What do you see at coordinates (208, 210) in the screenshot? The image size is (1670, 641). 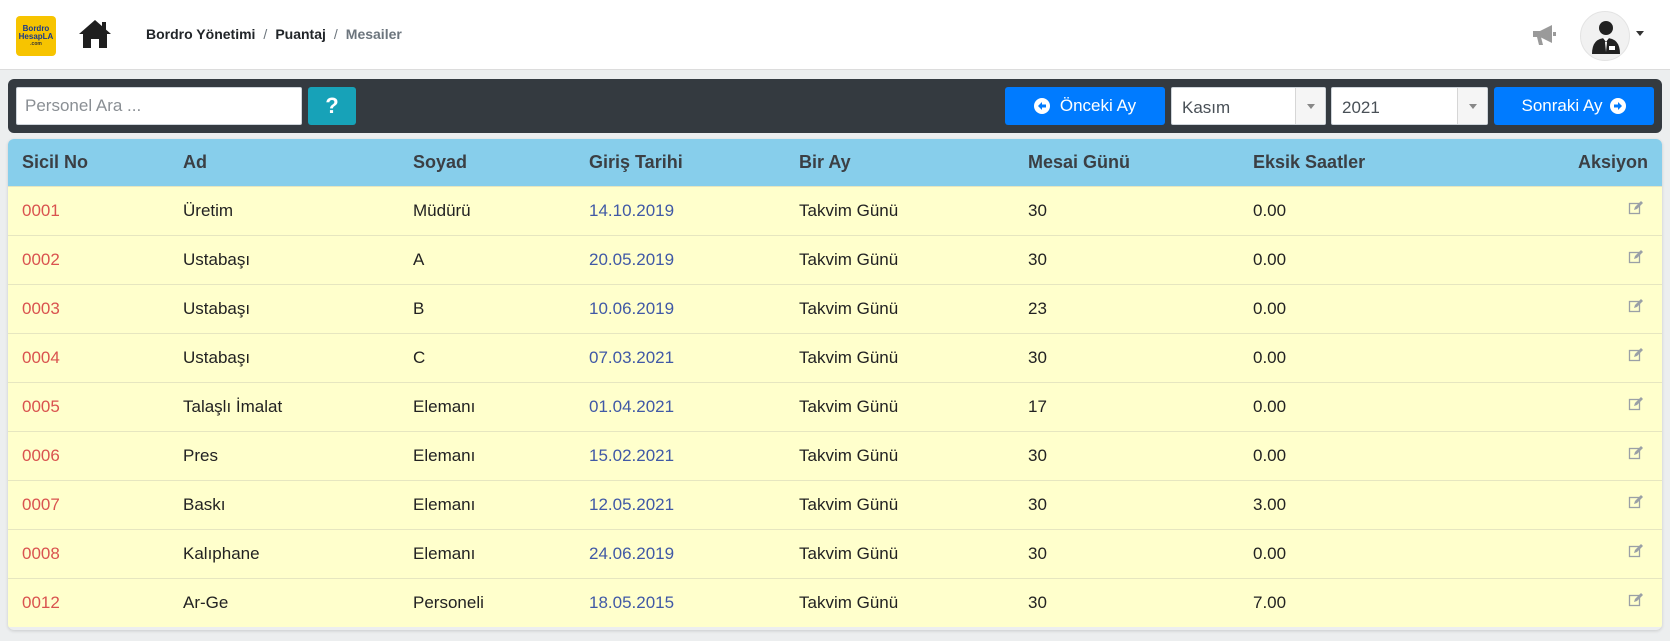 I see `cell-ad: Üretim` at bounding box center [208, 210].